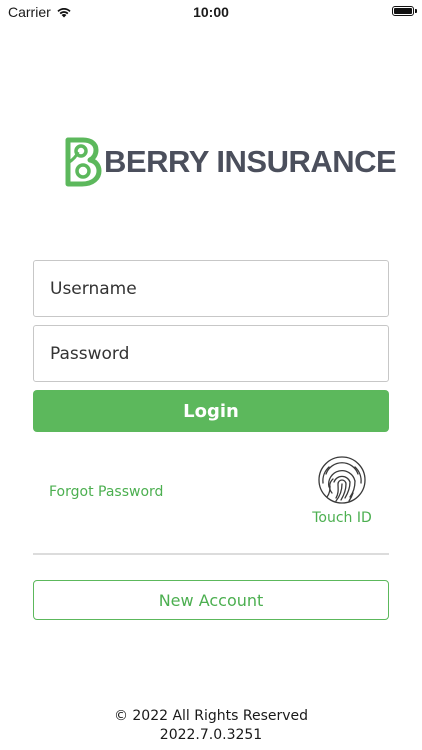  Describe the element at coordinates (211, 716) in the screenshot. I see `copyright-text: © 2022 All Rights Reserved` at that location.